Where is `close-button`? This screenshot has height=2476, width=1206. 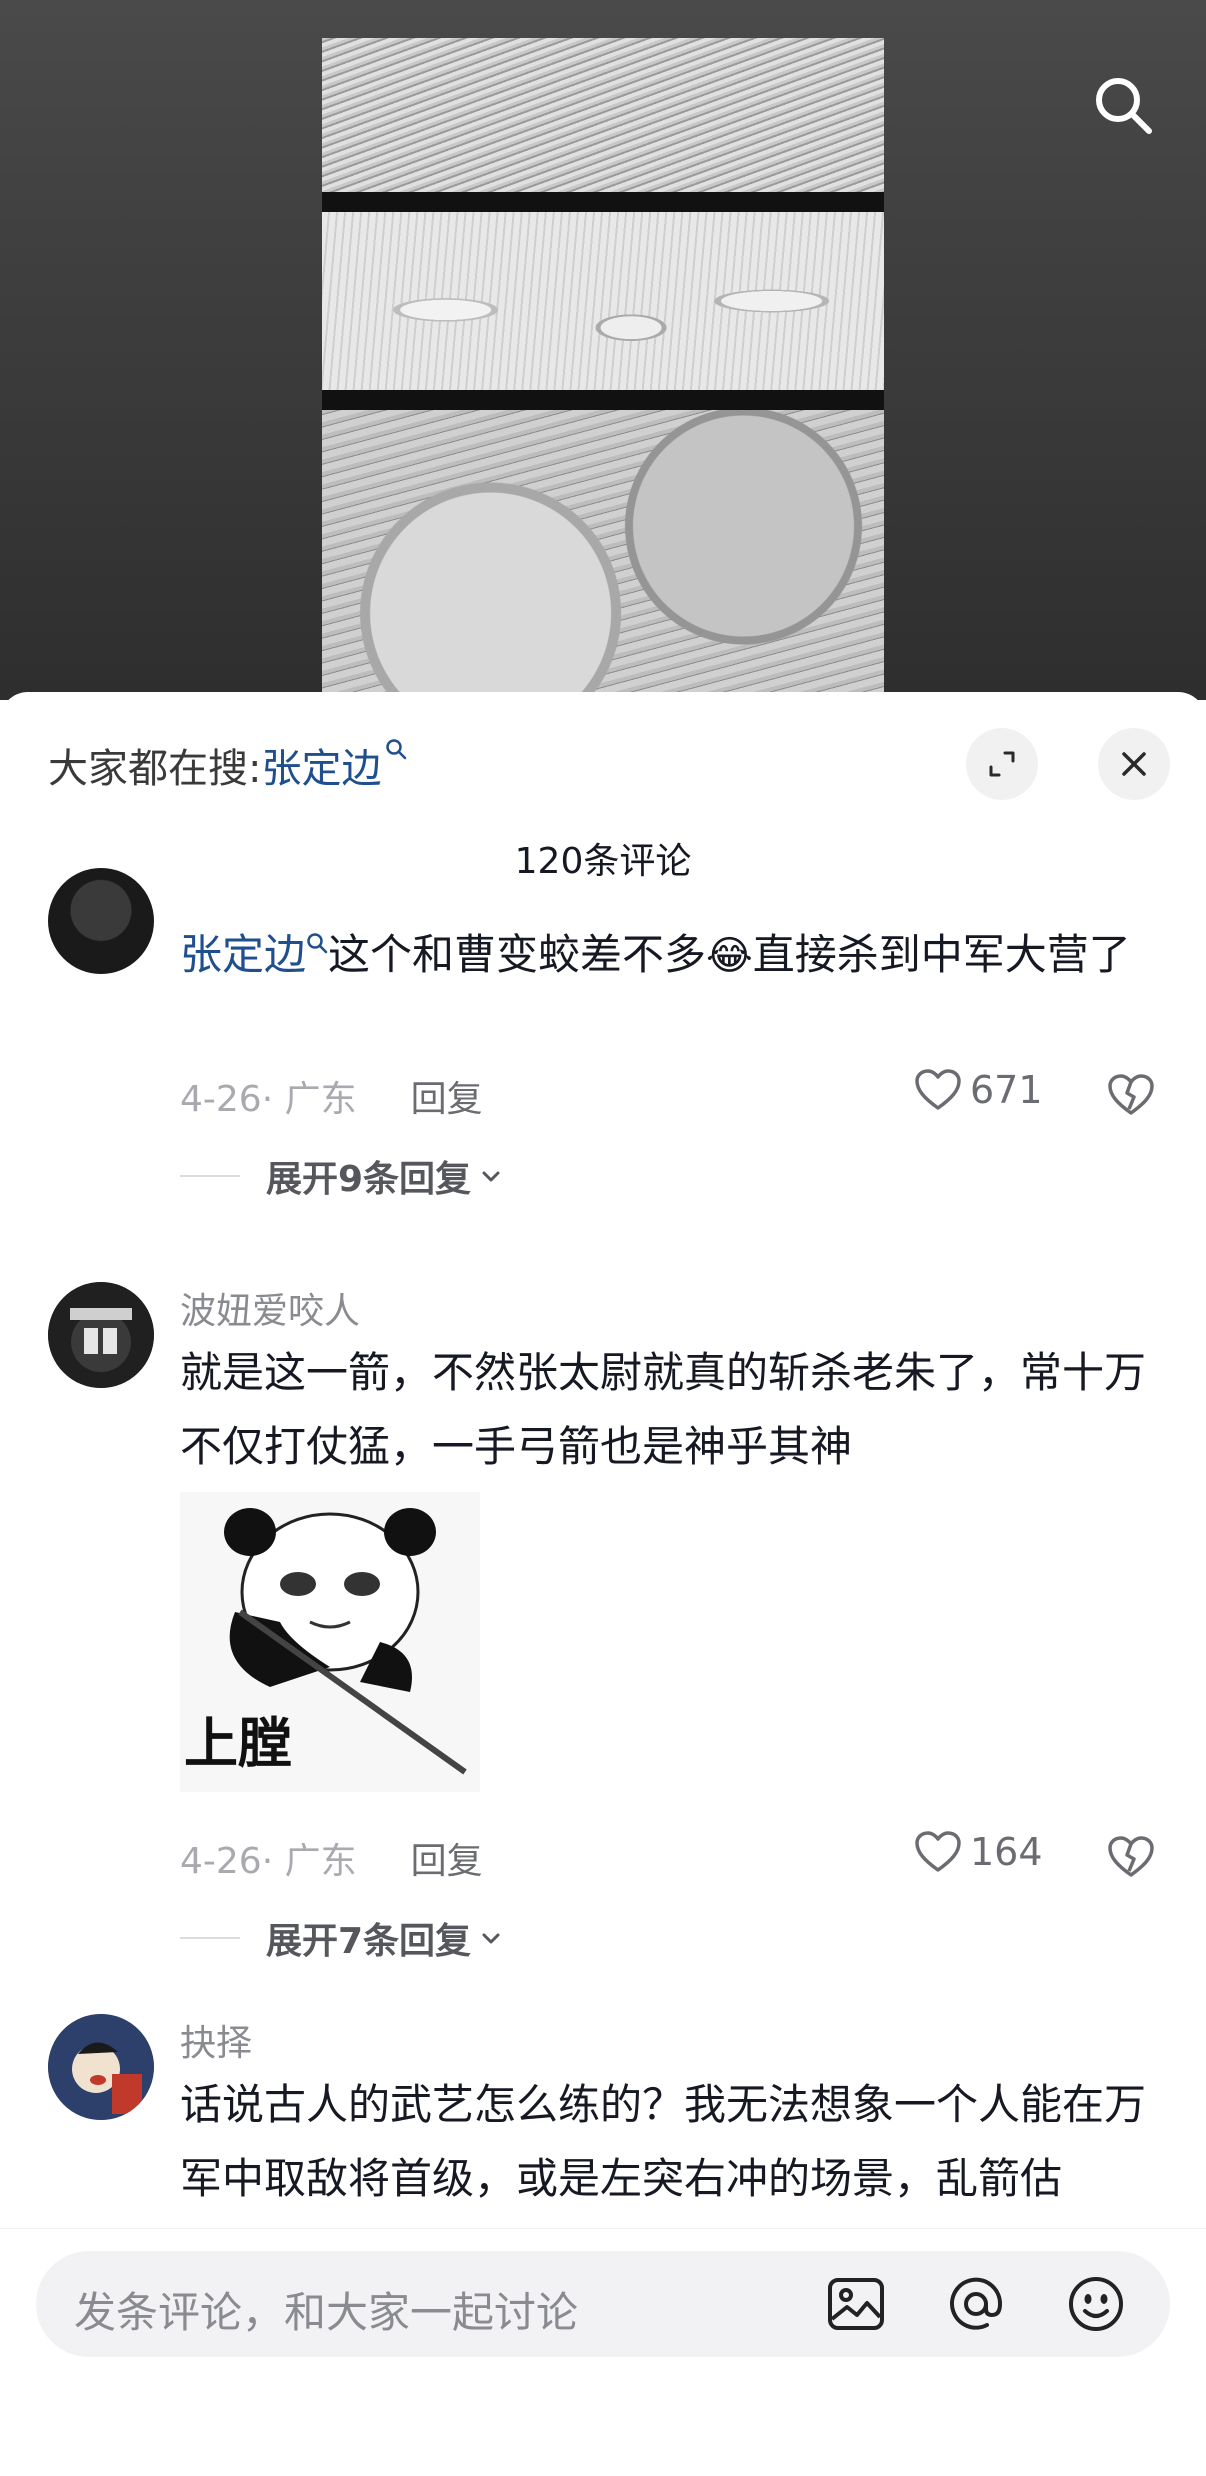 close-button is located at coordinates (1134, 764).